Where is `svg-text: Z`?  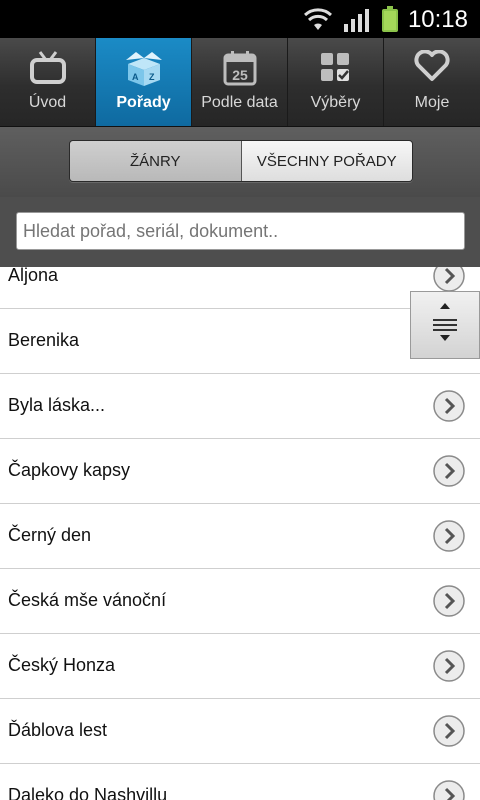 svg-text: Z is located at coordinates (152, 77).